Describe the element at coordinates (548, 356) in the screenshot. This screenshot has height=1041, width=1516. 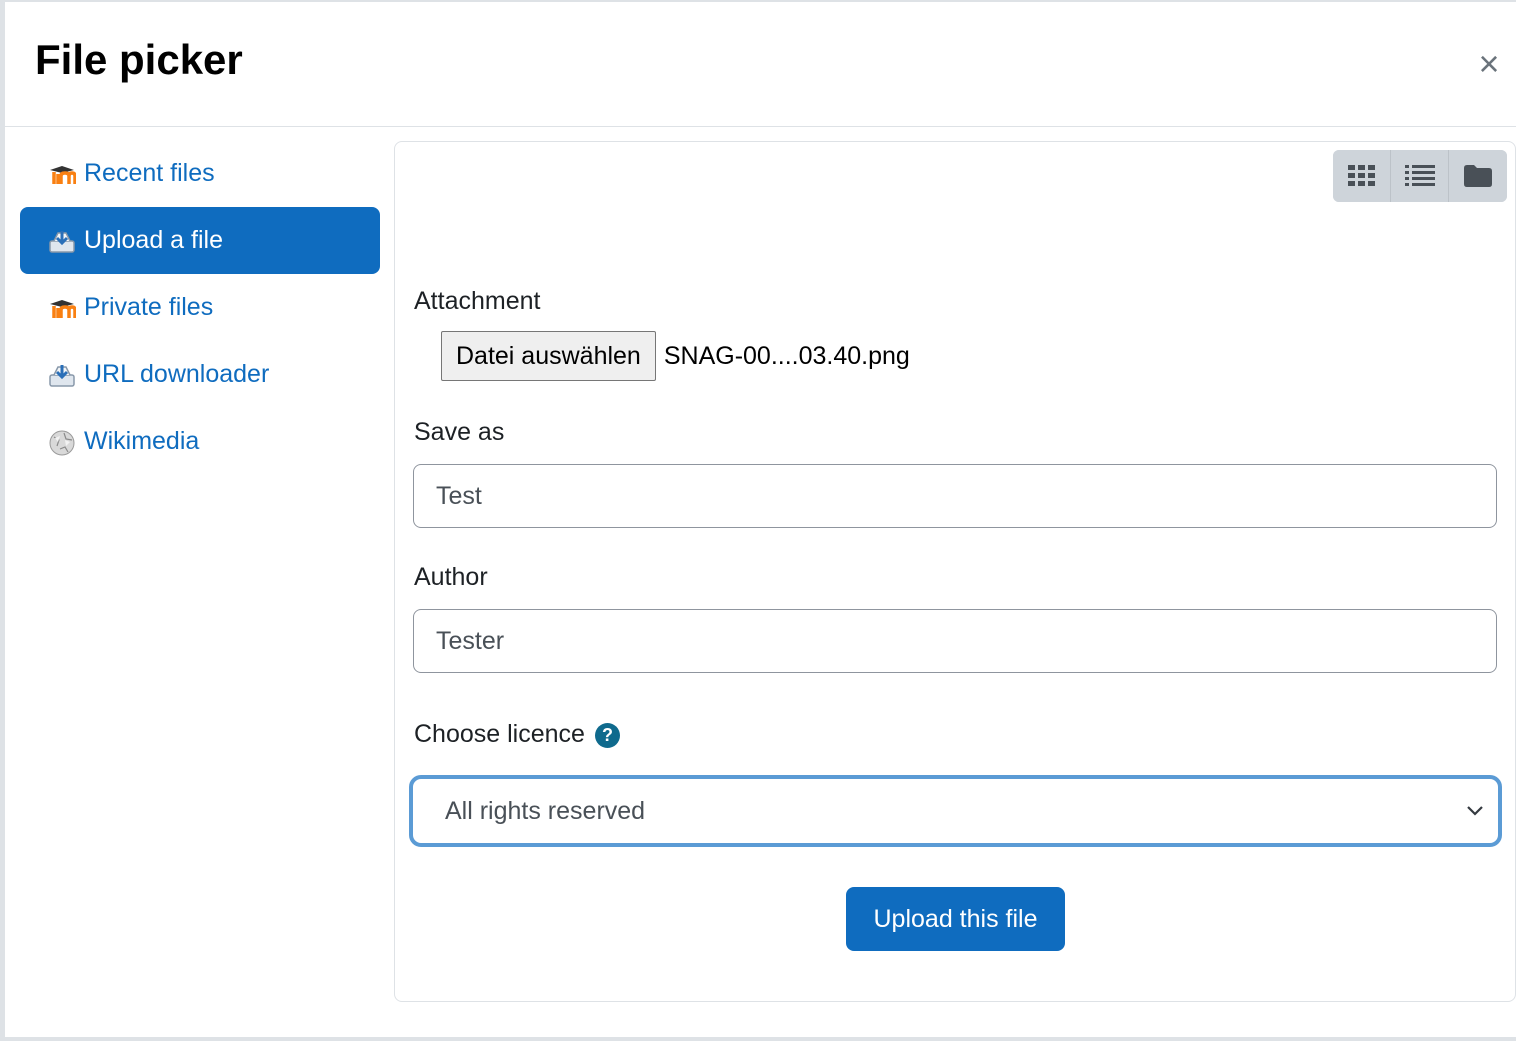
I see `choose-file-button: Datei auswählen` at that location.